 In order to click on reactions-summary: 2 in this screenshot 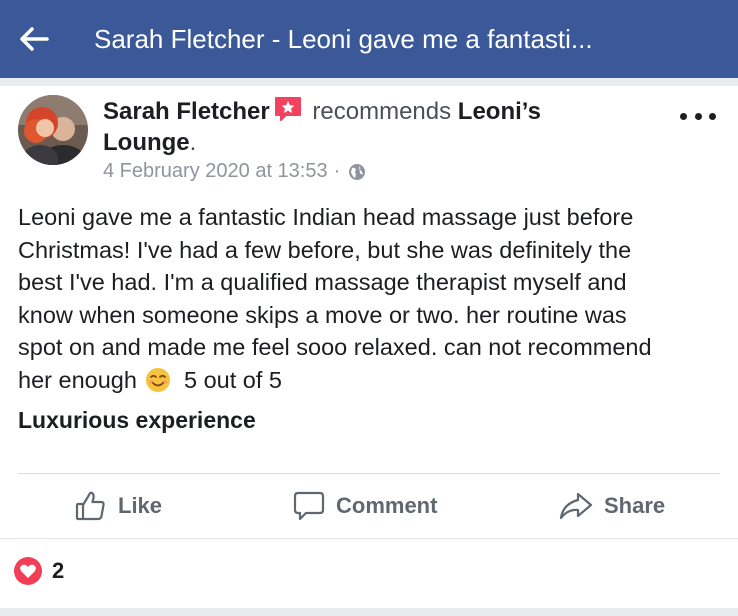, I will do `click(39, 571)`.